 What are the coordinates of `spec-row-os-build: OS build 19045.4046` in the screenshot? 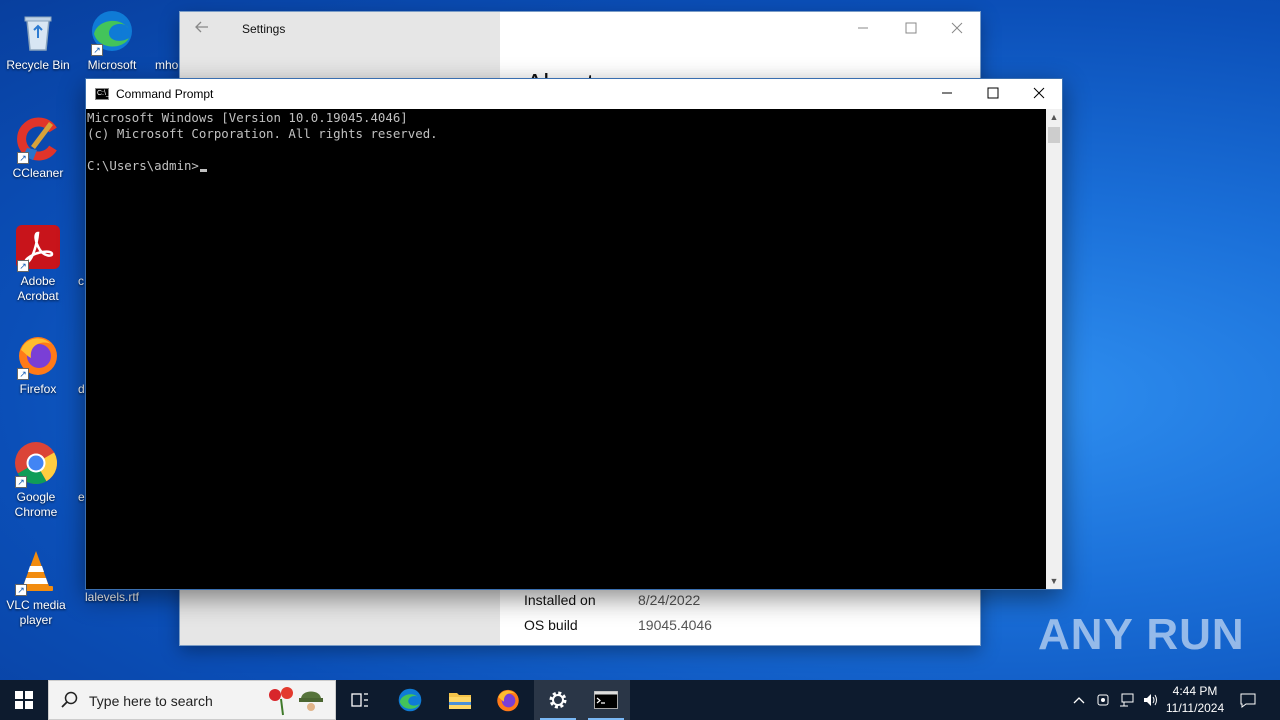 It's located at (734, 625).